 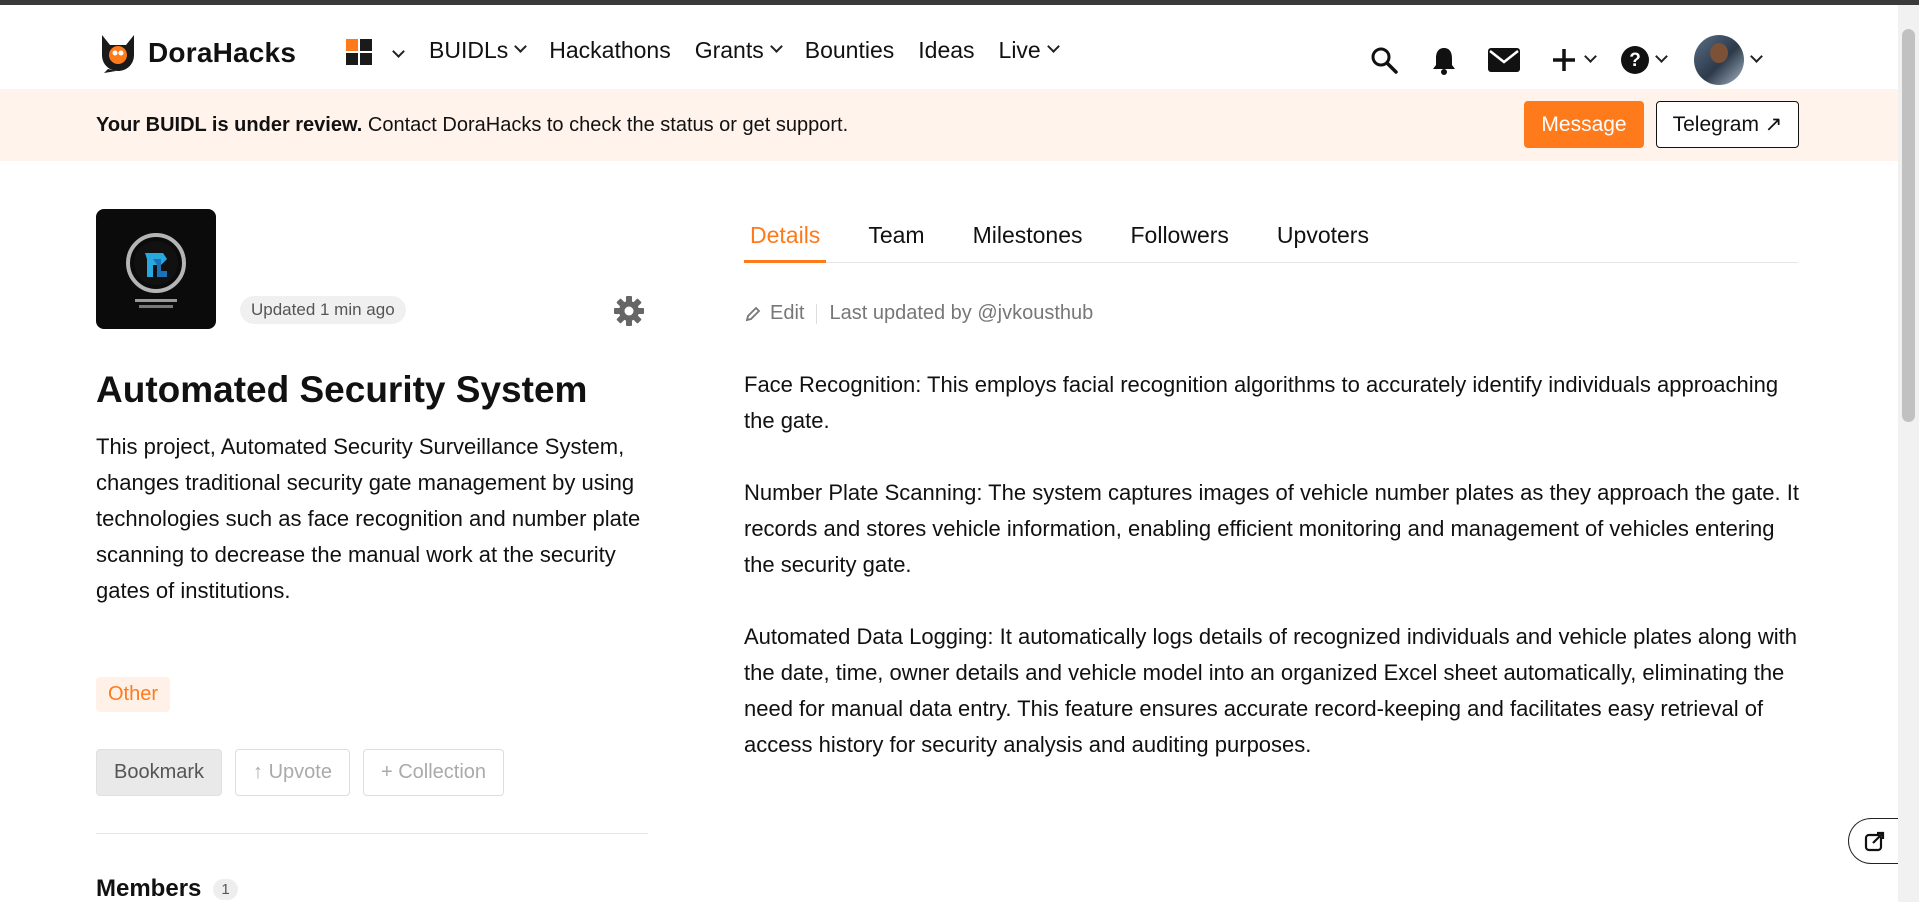 What do you see at coordinates (225, 889) in the screenshot?
I see `members-count-badge: 1` at bounding box center [225, 889].